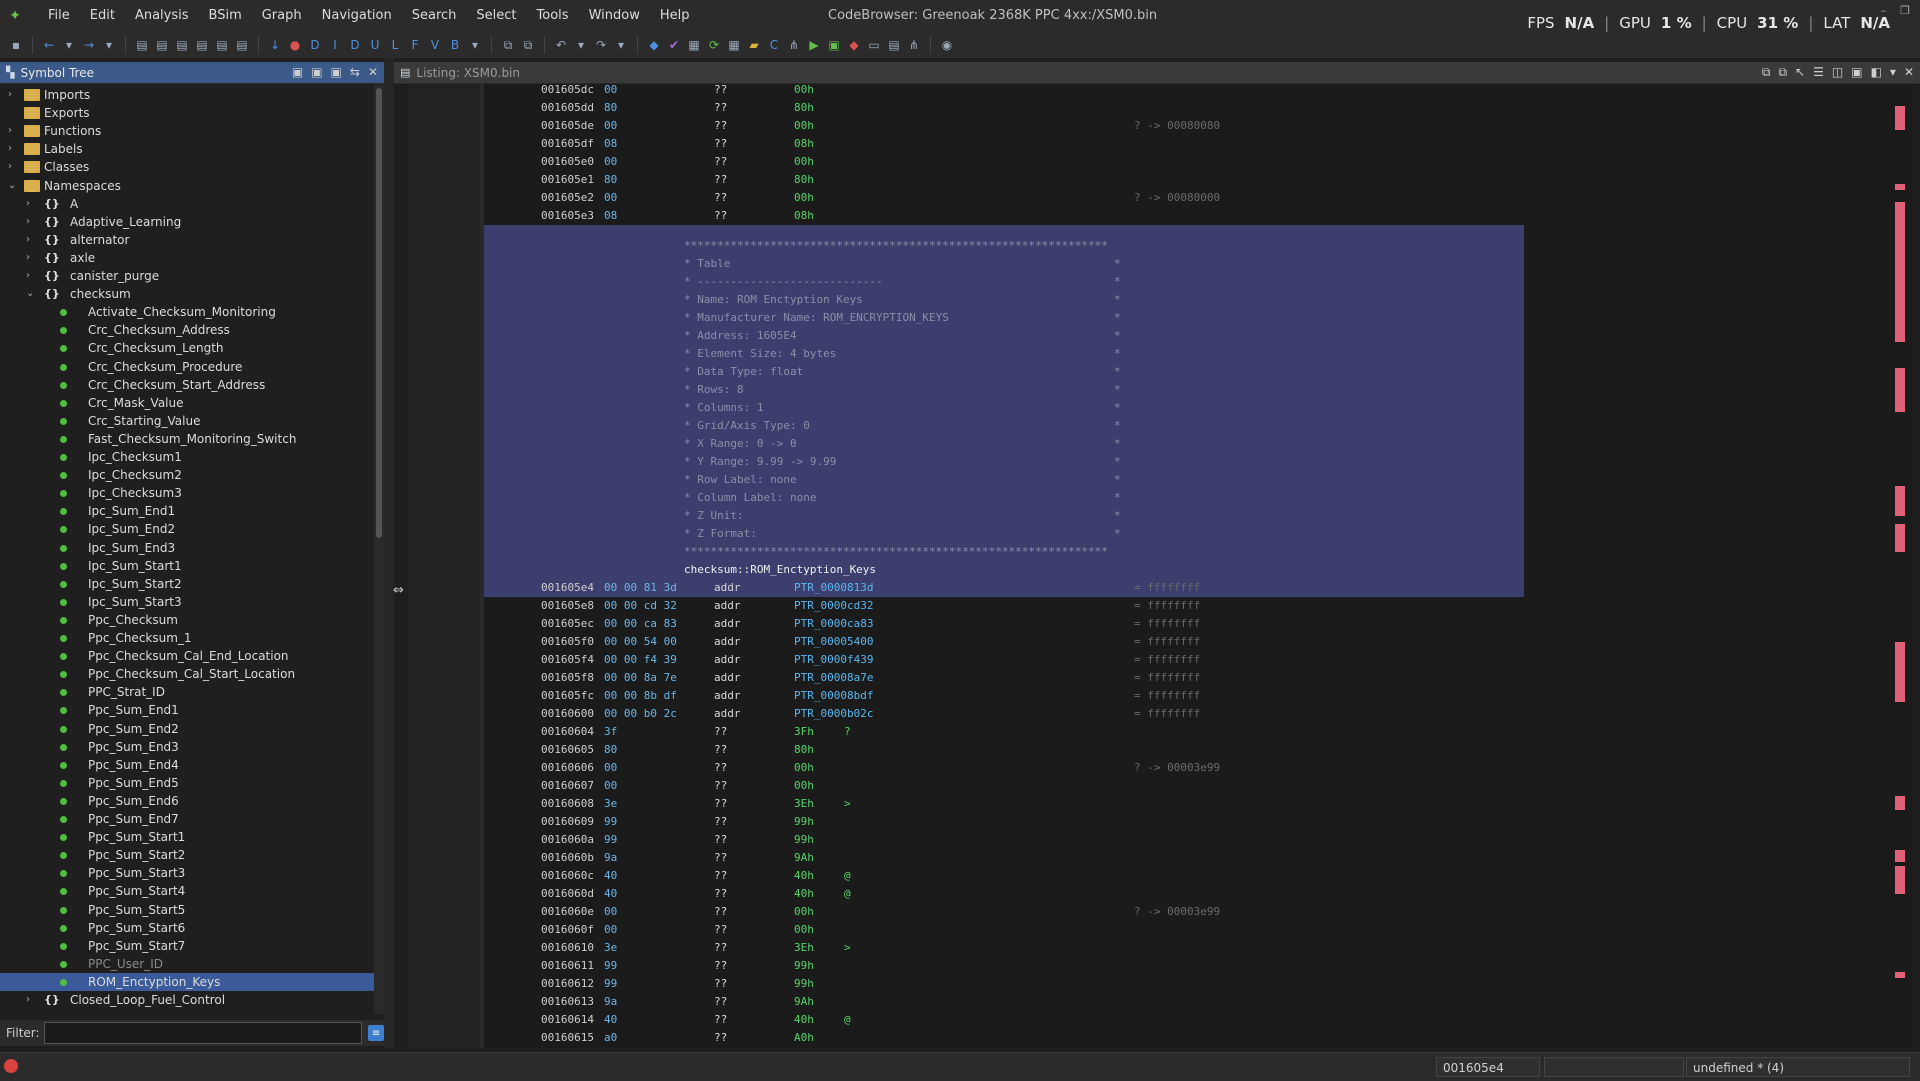 The height and width of the screenshot is (1081, 1920). Describe the element at coordinates (553, 16) in the screenshot. I see `menu-tools: Tools` at that location.